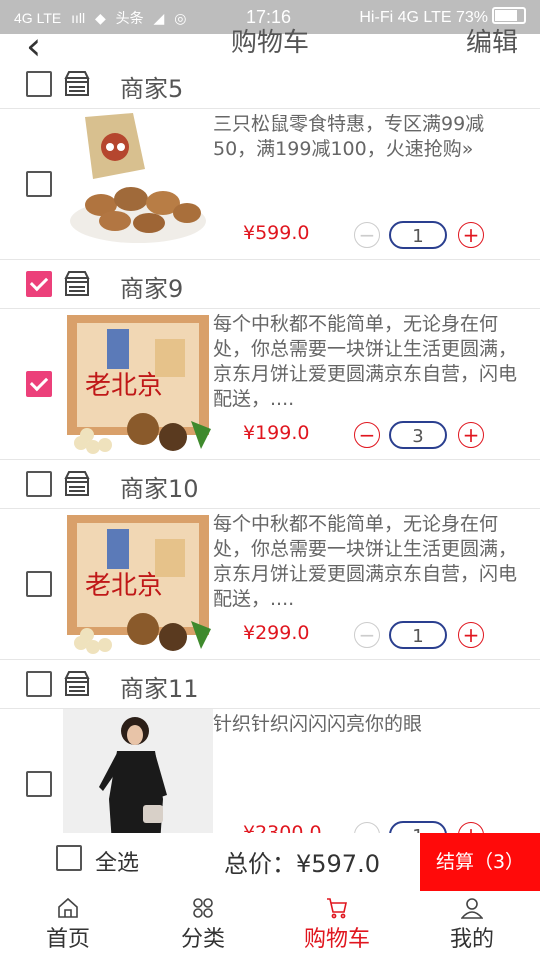 This screenshot has height=960, width=540. Describe the element at coordinates (69, 858) in the screenshot. I see `select-all-checkbox` at that location.